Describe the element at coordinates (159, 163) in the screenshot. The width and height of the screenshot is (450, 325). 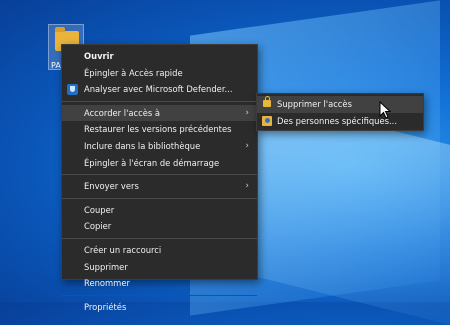
I see `menu-item-pin-start: Épingler à l'écran de démarrage` at that location.